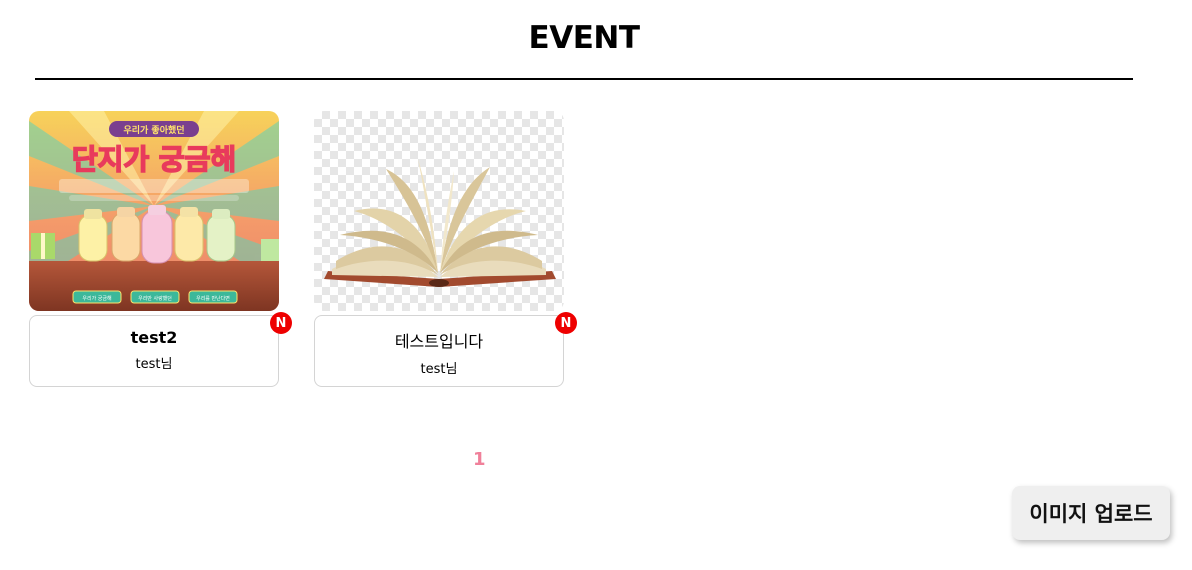 Image resolution: width=1192 pixels, height=570 pixels. Describe the element at coordinates (439, 211) in the screenshot. I see `event-thumbnail-image` at that location.